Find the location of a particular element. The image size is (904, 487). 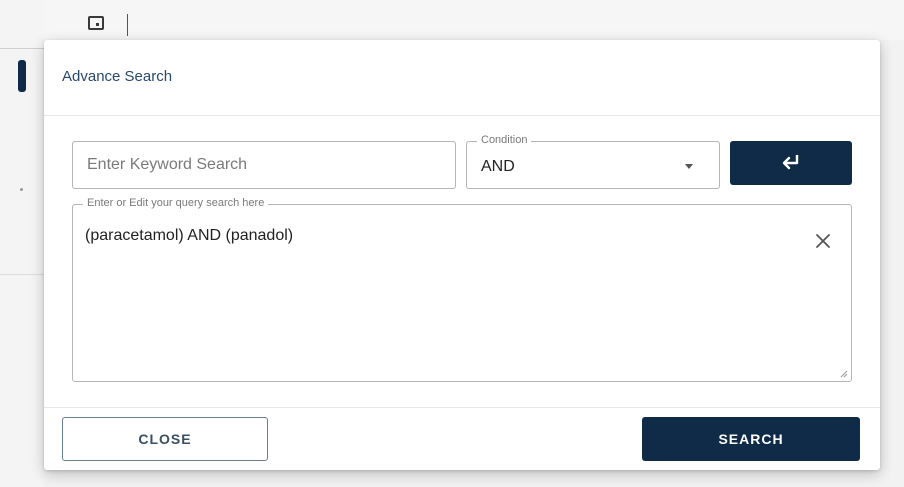

close-button: CLOSE is located at coordinates (165, 439).